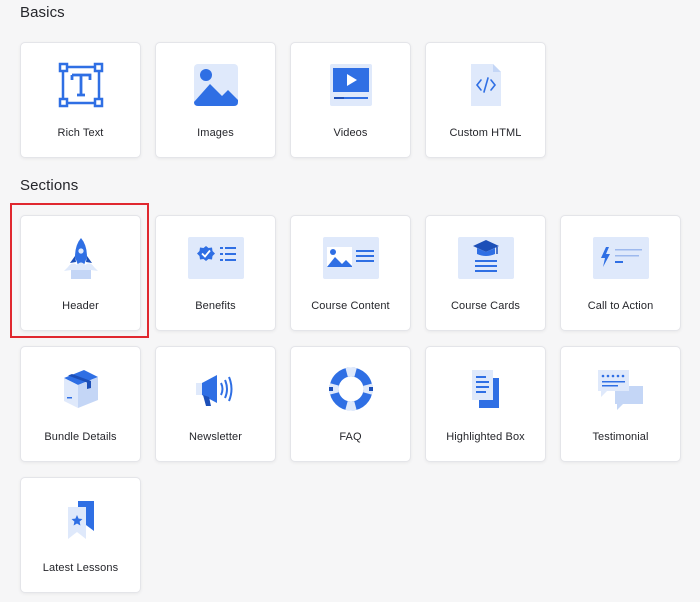  I want to click on image-text-icon, so click(351, 258).